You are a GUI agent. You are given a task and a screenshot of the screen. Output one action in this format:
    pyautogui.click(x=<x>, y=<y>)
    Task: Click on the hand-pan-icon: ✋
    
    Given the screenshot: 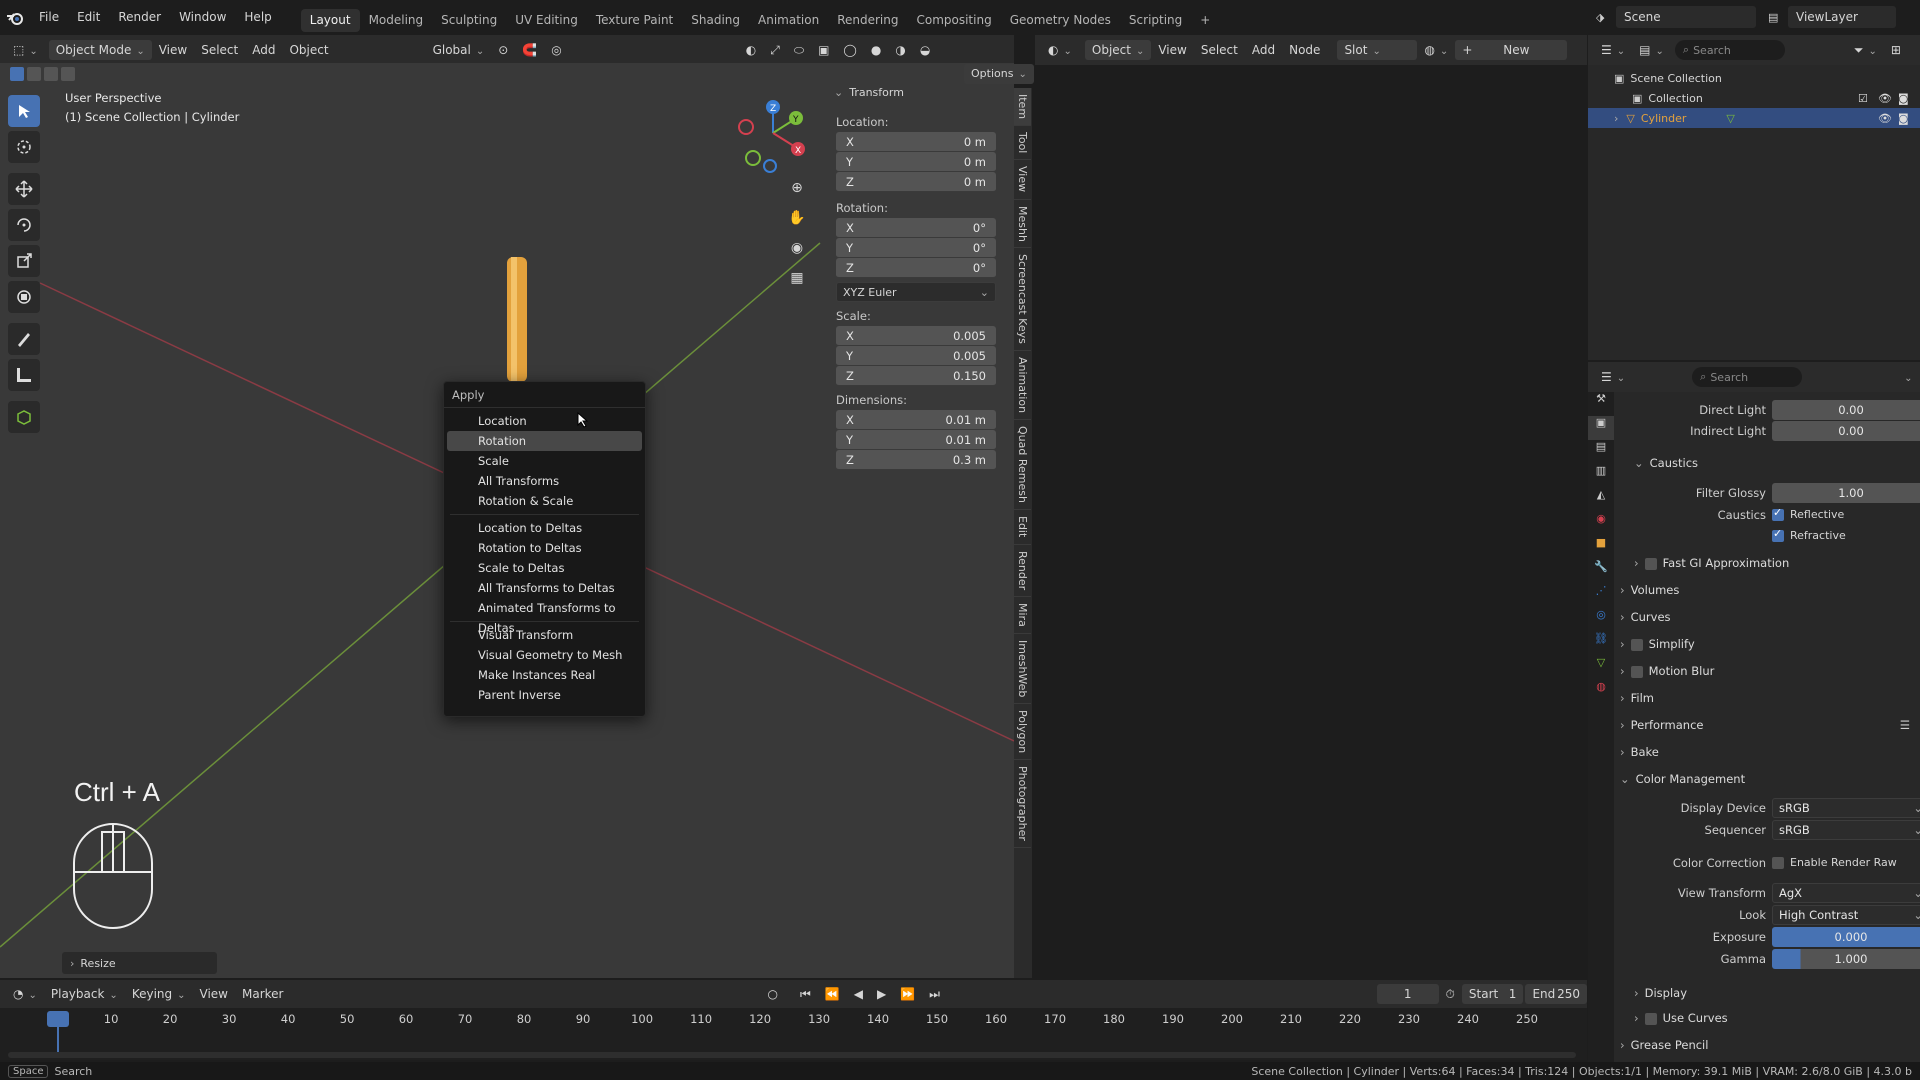 What is the action you would take?
    pyautogui.click(x=797, y=225)
    